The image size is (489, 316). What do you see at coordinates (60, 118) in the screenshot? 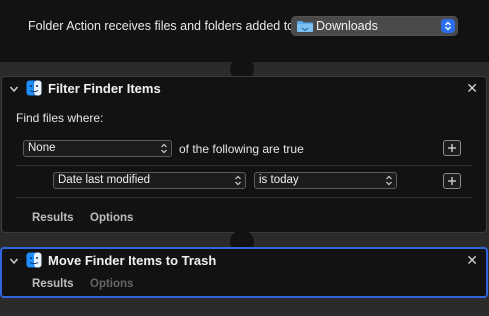
I see `find-files-label: Find files where:` at bounding box center [60, 118].